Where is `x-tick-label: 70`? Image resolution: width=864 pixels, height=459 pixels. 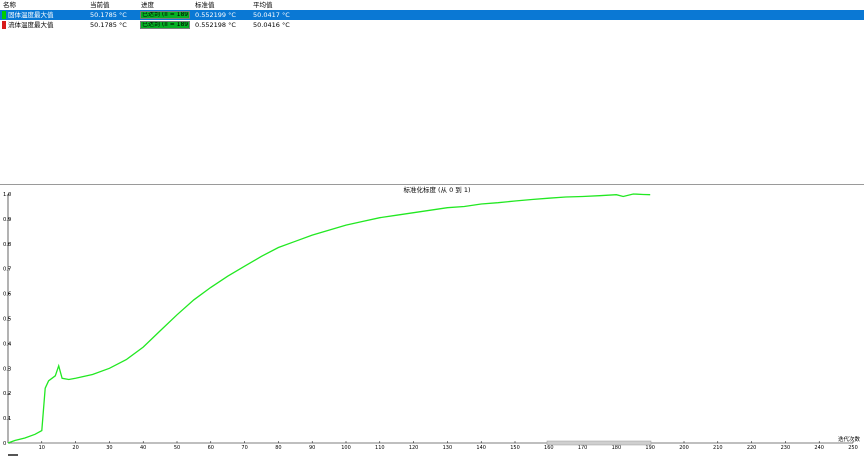
x-tick-label: 70 is located at coordinates (244, 448).